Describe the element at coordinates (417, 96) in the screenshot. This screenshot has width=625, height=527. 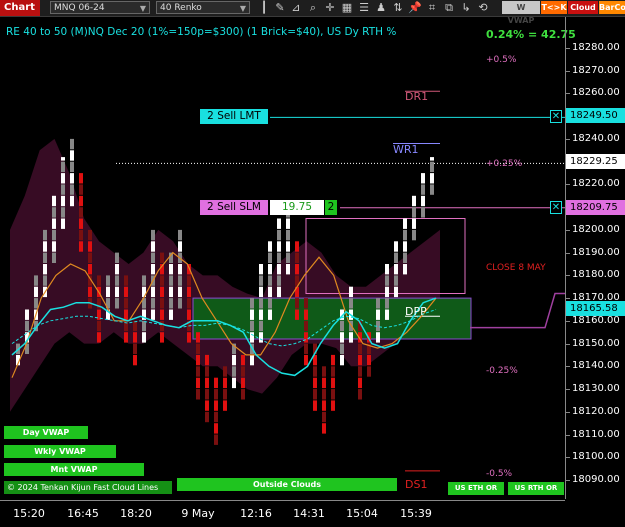
I see `level-dr1: DR1` at that location.